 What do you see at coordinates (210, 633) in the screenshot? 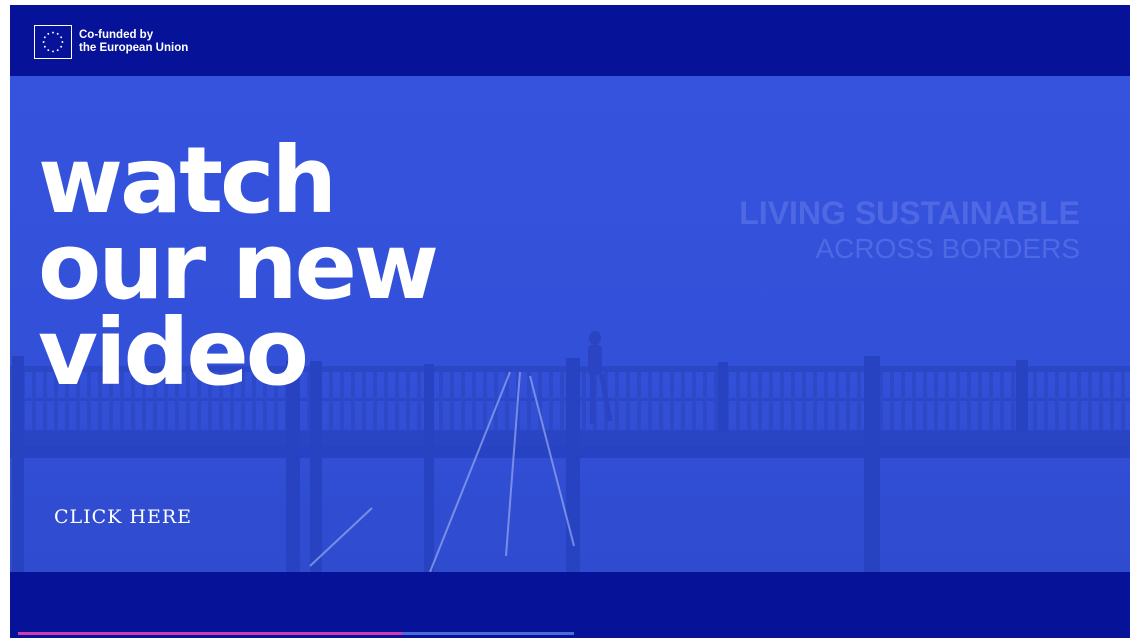
I see `progress-fill` at bounding box center [210, 633].